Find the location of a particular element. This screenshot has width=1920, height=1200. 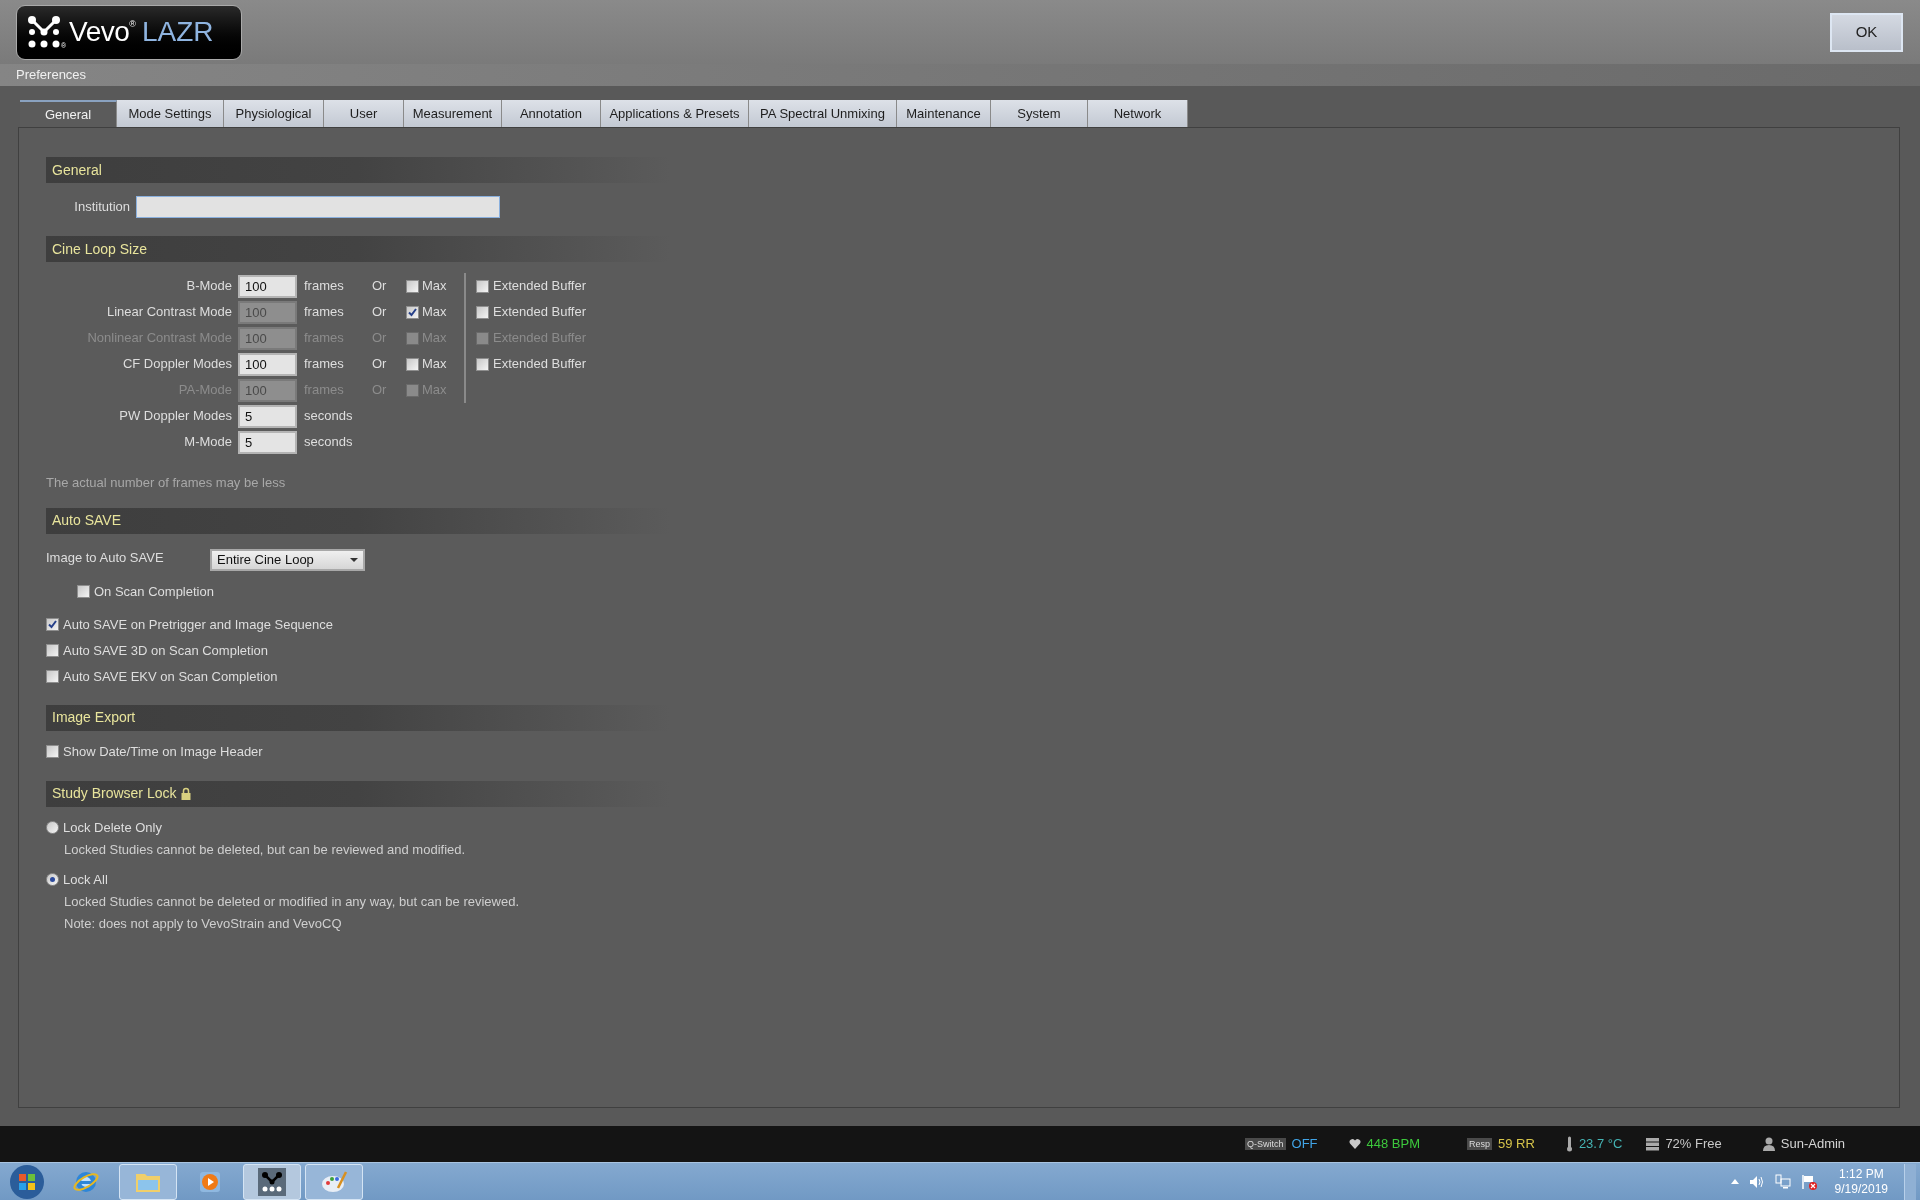

stacked-disk-icon is located at coordinates (1653, 1144).